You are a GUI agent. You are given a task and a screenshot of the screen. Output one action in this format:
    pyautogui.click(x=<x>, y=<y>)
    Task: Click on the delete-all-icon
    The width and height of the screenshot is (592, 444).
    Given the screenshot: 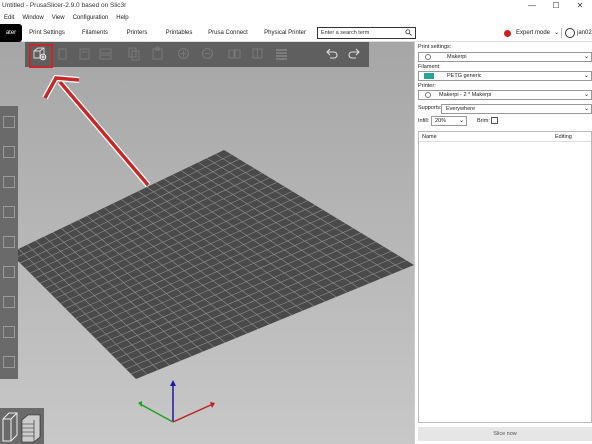 What is the action you would take?
    pyautogui.click(x=84, y=53)
    